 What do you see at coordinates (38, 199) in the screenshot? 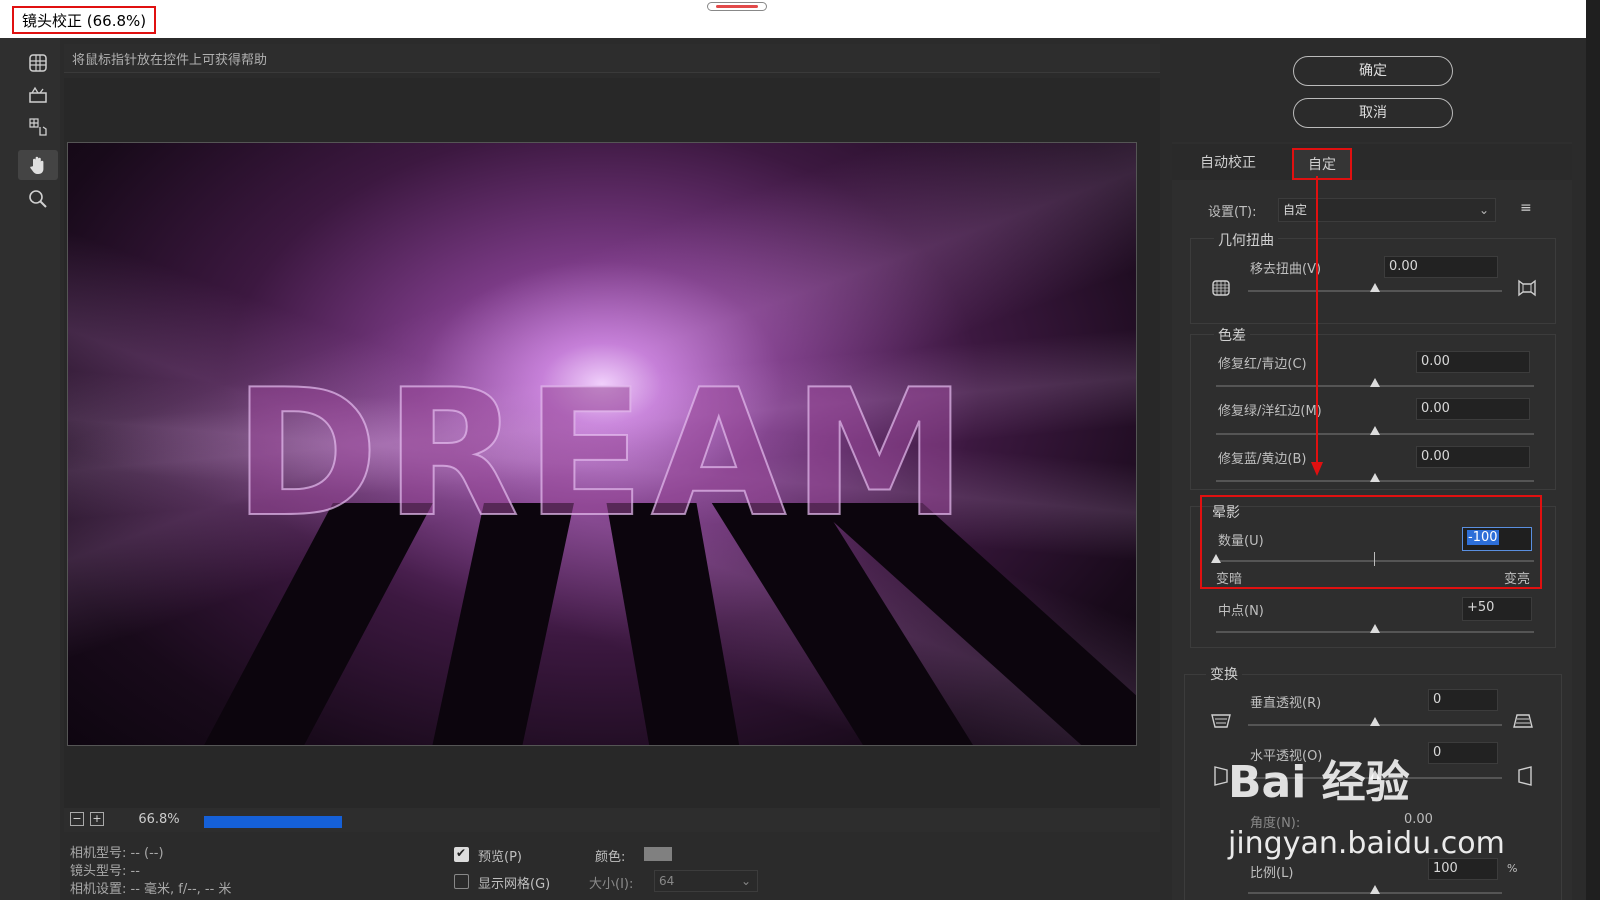
I see `zoom-tool-icon` at bounding box center [38, 199].